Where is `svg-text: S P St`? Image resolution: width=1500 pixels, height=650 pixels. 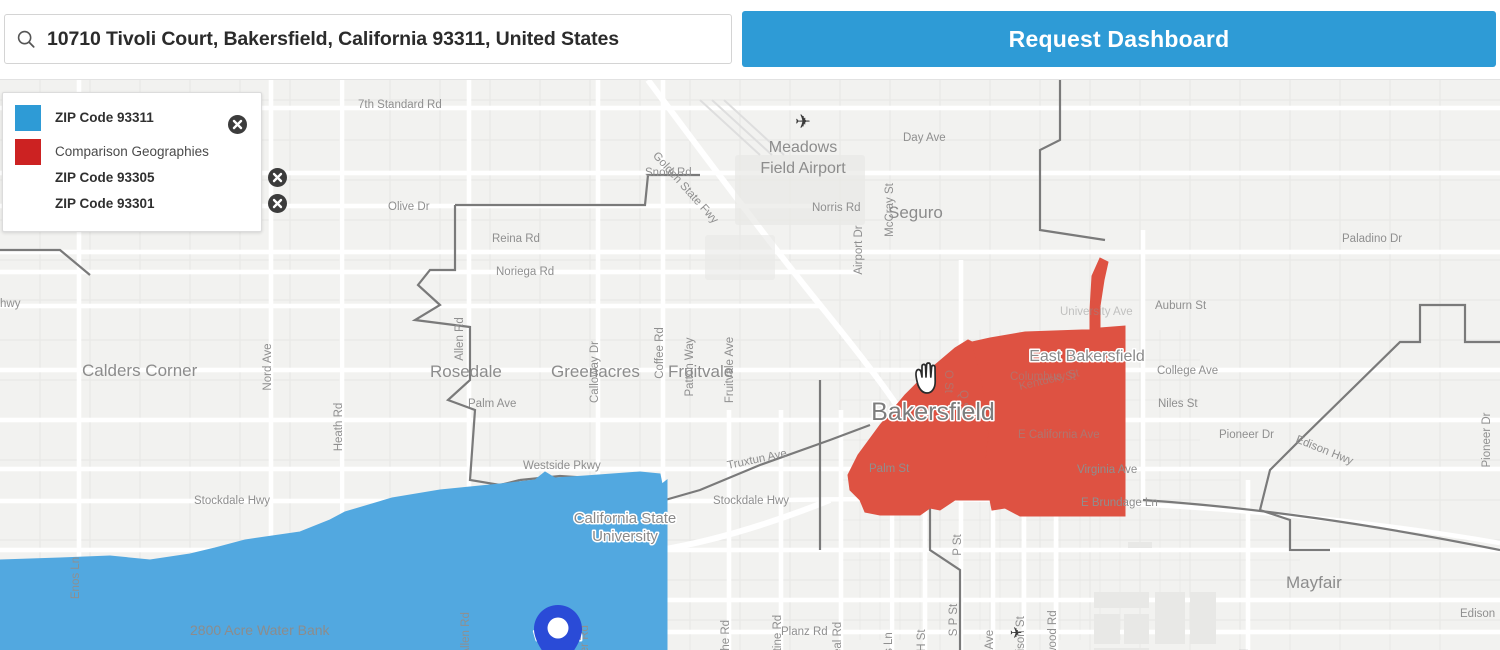
svg-text: S P St is located at coordinates (954, 619).